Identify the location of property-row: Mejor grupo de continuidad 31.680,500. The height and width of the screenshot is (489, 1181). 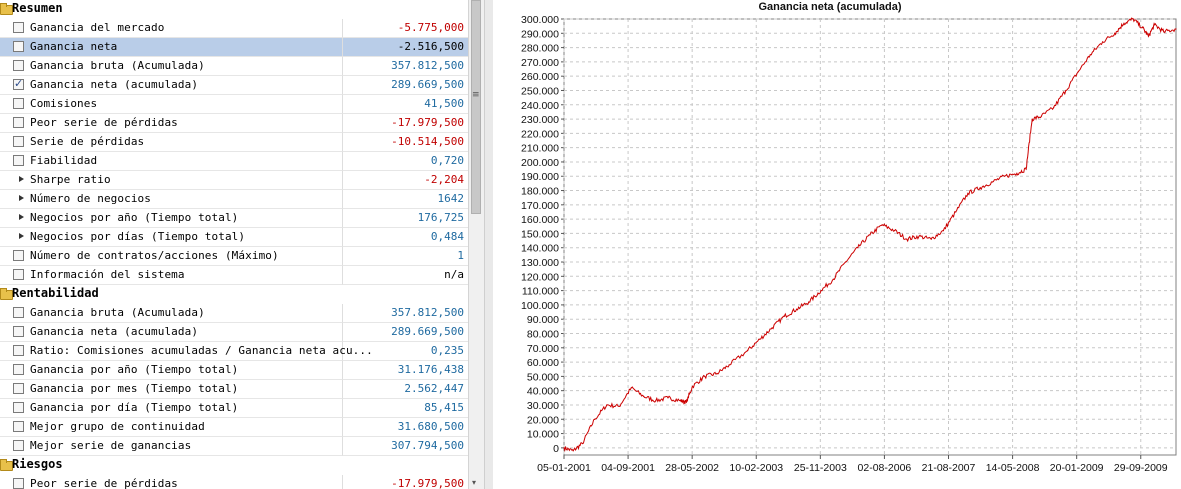
(234, 427).